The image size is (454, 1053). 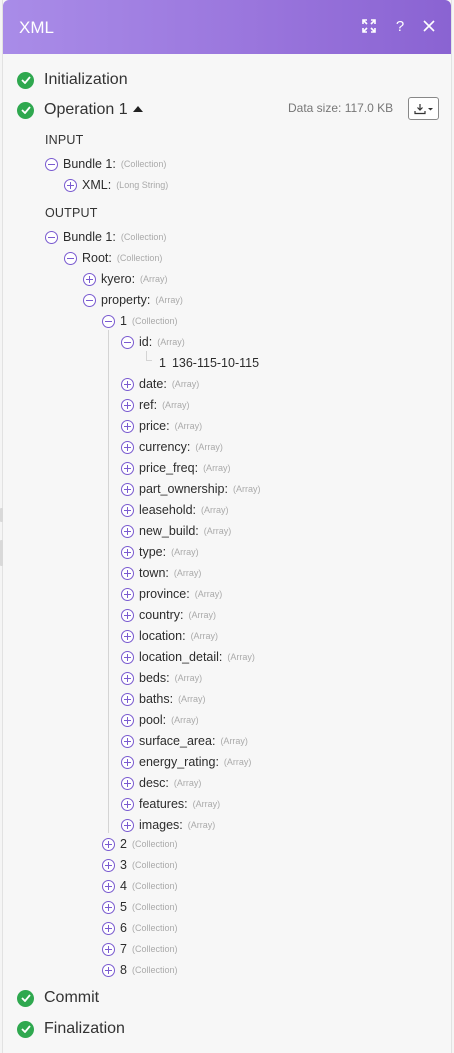 I want to click on field-row: baths: (Array), so click(x=163, y=699).